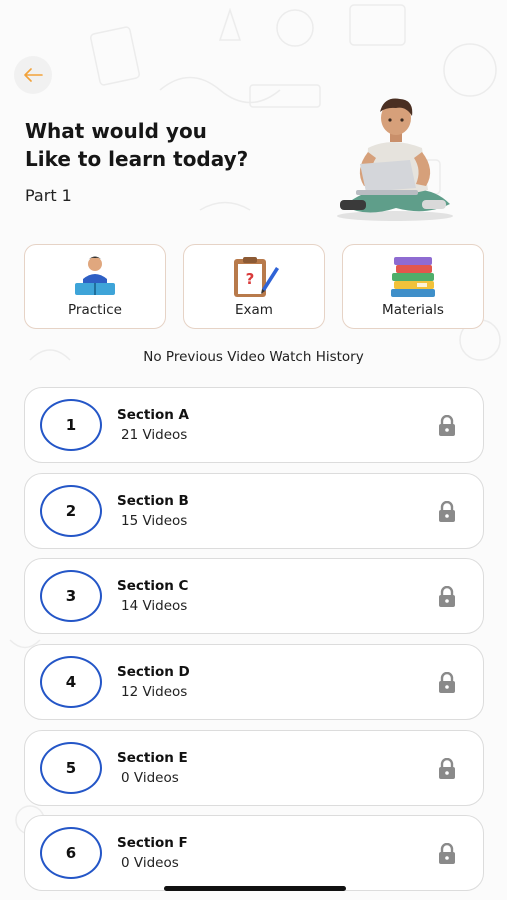  Describe the element at coordinates (154, 520) in the screenshot. I see `section-video-count: 15 Videos` at that location.